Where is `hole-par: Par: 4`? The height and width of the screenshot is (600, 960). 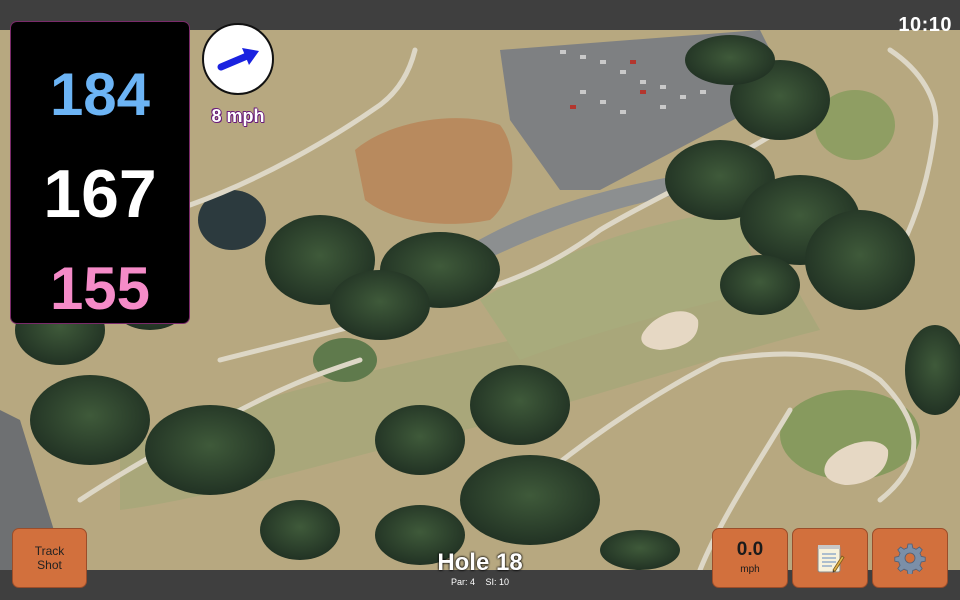 hole-par: Par: 4 is located at coordinates (462, 582).